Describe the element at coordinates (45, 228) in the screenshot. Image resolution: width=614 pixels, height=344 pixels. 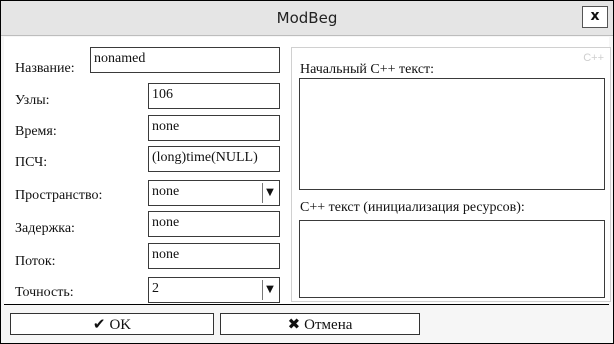
I see `delay-label: Задержка:` at that location.